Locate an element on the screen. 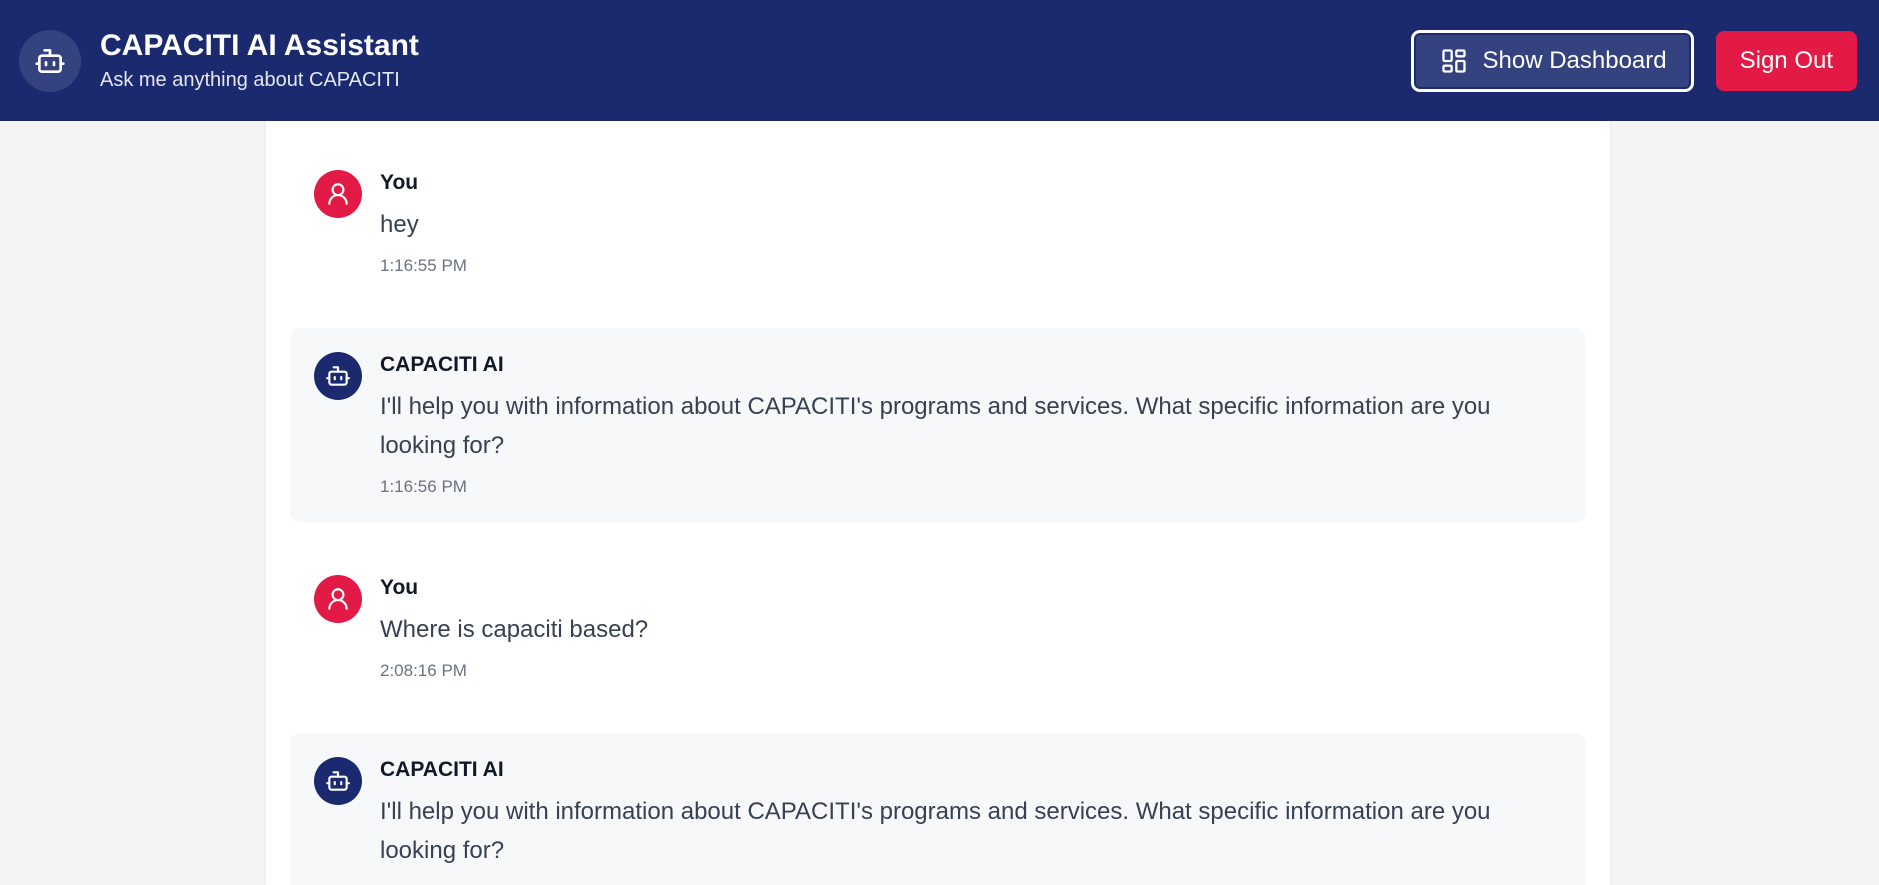 The image size is (1879, 885). message-timestamp: 1:16:56 PM is located at coordinates (423, 486).